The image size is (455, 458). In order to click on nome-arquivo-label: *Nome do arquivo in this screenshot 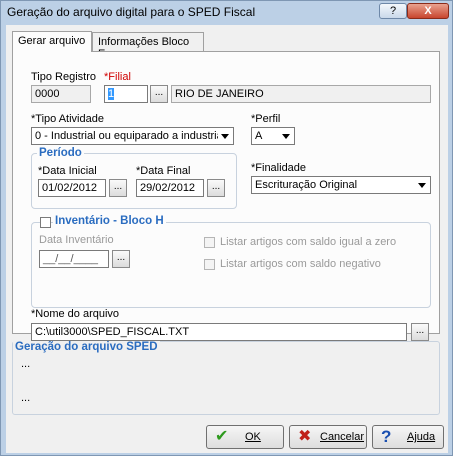, I will do `click(75, 314)`.